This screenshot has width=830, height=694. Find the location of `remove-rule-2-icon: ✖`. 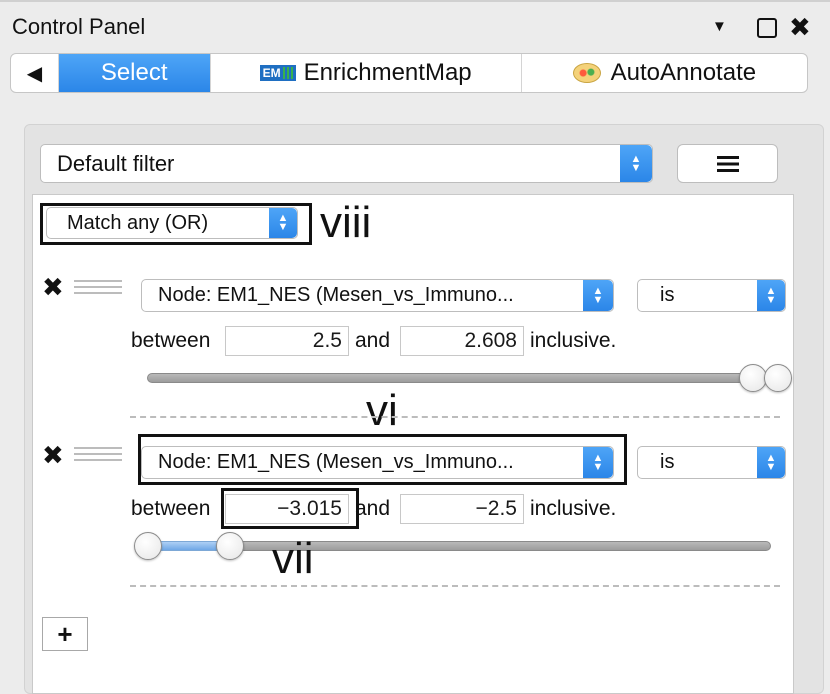

remove-rule-2-icon: ✖ is located at coordinates (53, 455).